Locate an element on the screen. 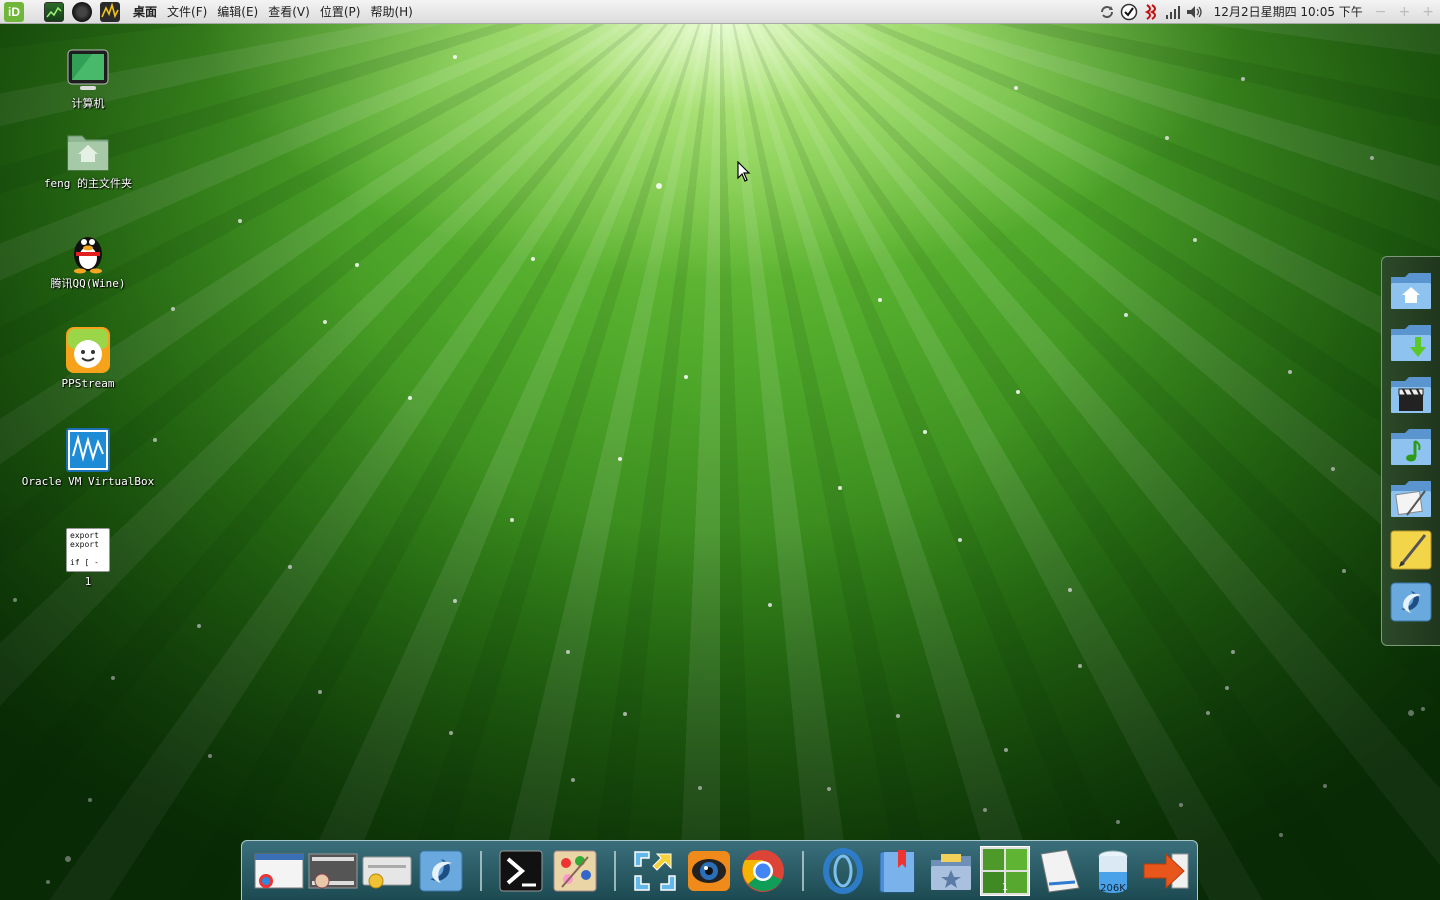 Image resolution: width=1440 pixels, height=900 pixels. mouse-cursor-icon is located at coordinates (744, 173).